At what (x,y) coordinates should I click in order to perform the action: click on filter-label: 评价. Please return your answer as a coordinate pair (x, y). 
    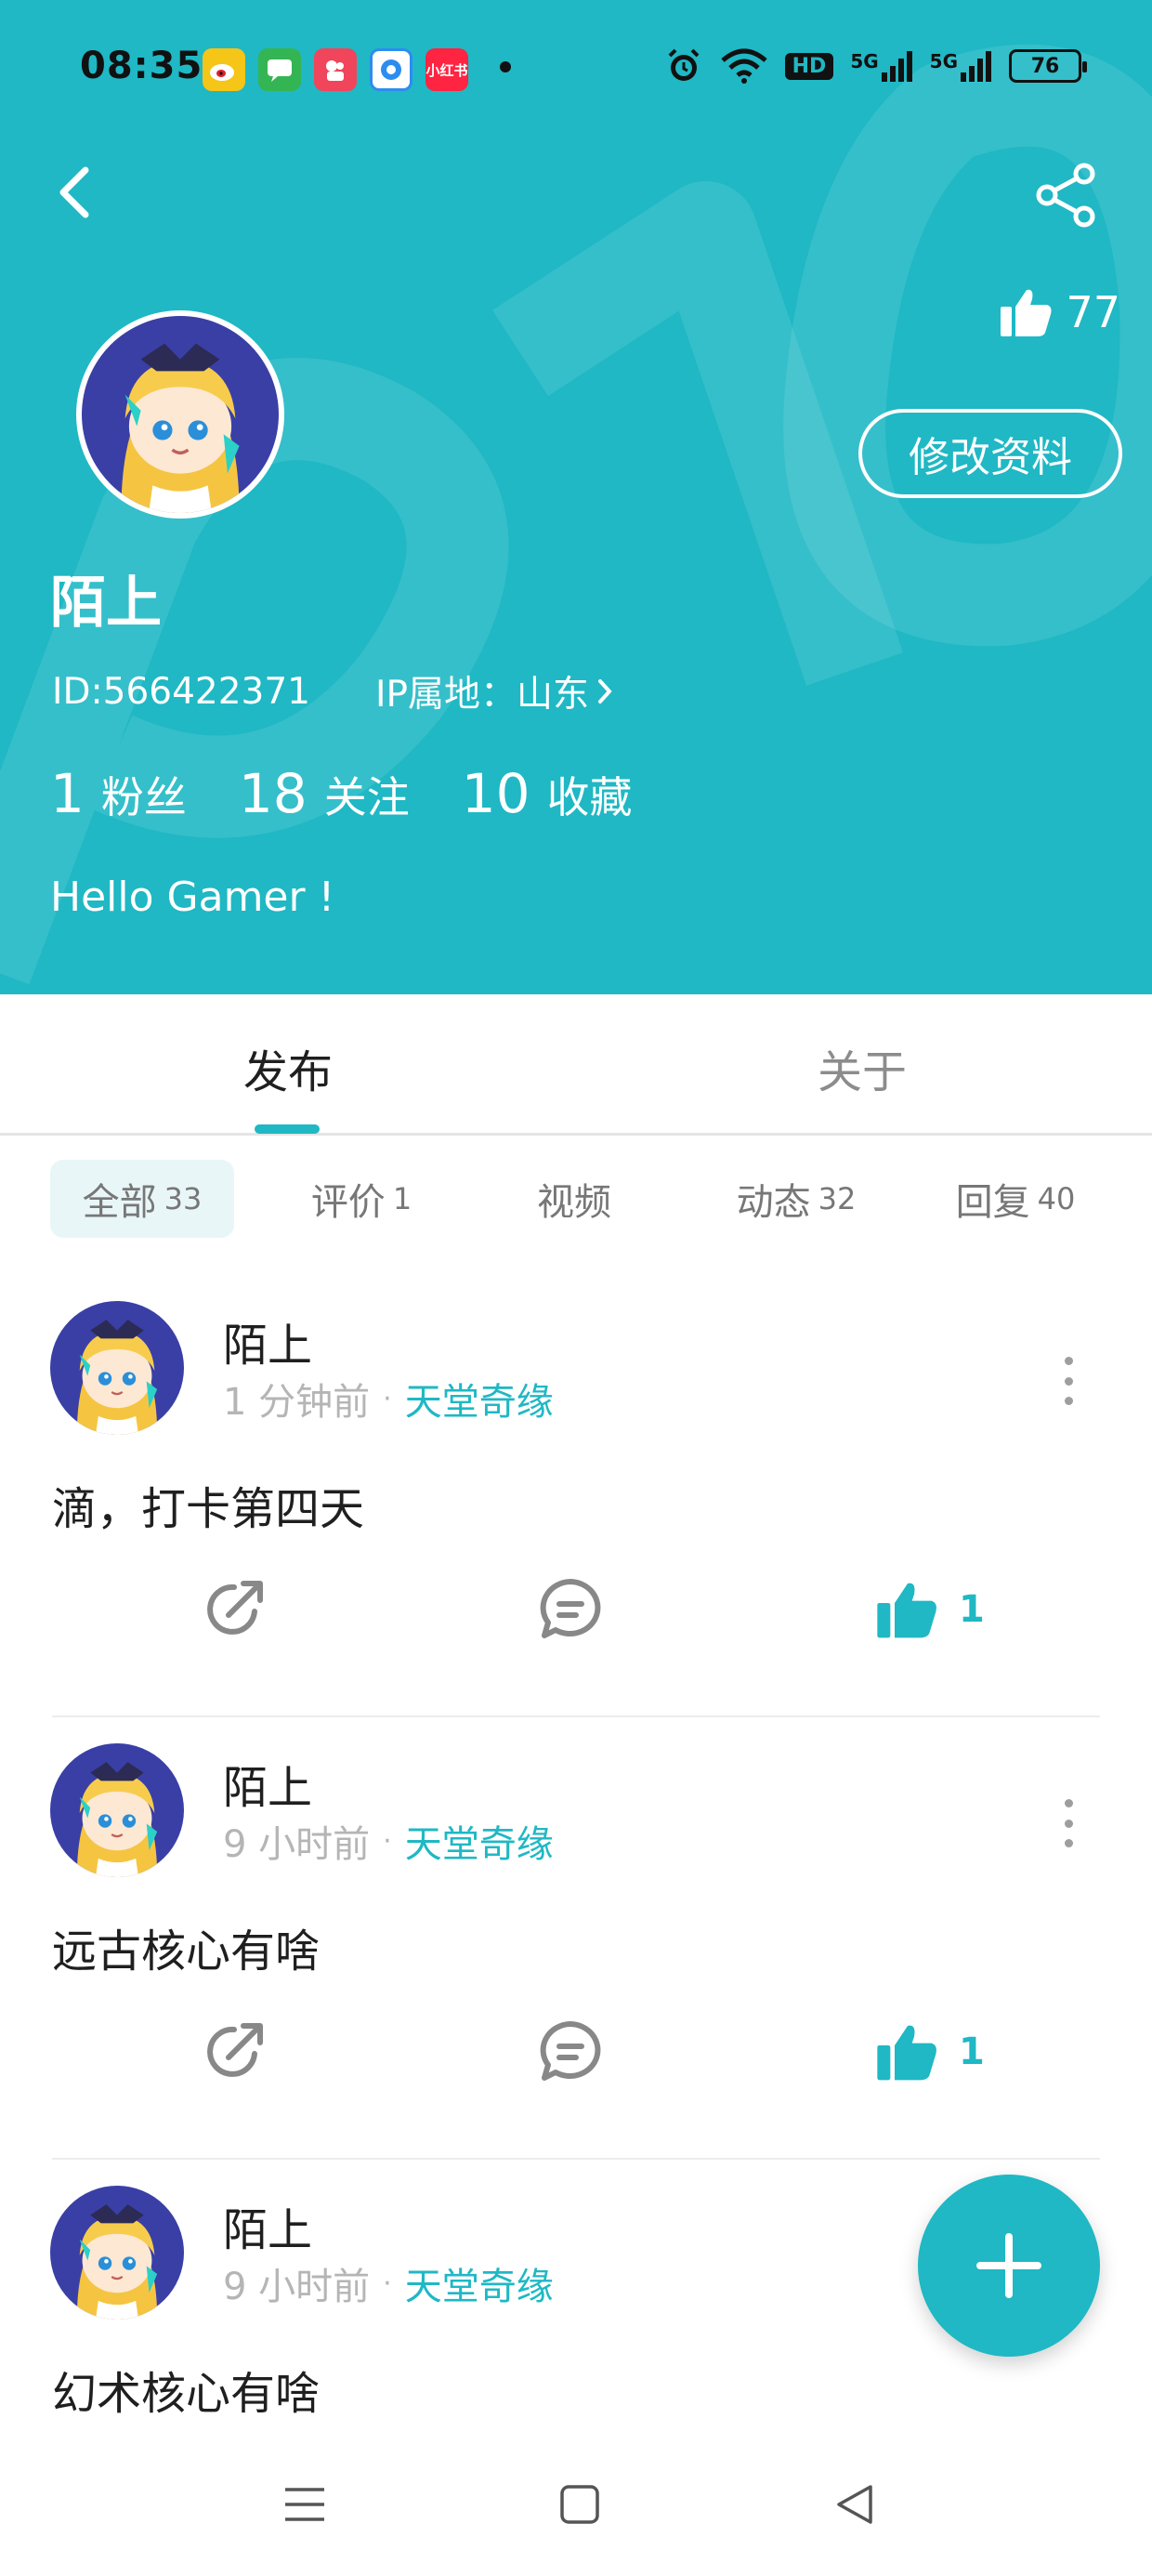
    Looking at the image, I should click on (348, 1202).